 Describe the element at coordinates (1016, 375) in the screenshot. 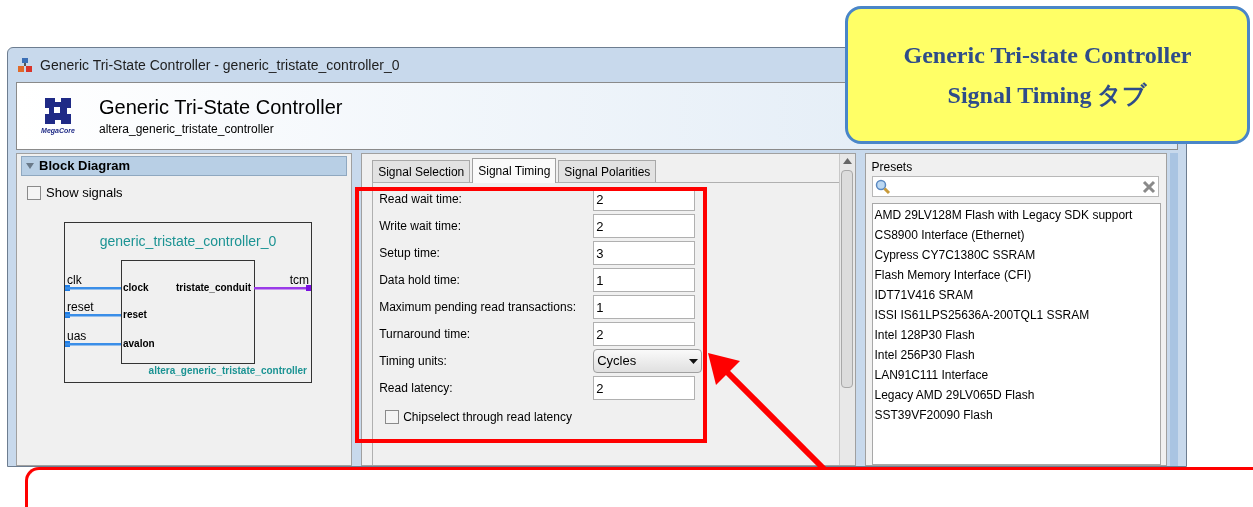

I see `list-item: LAN91C111 Interface` at that location.